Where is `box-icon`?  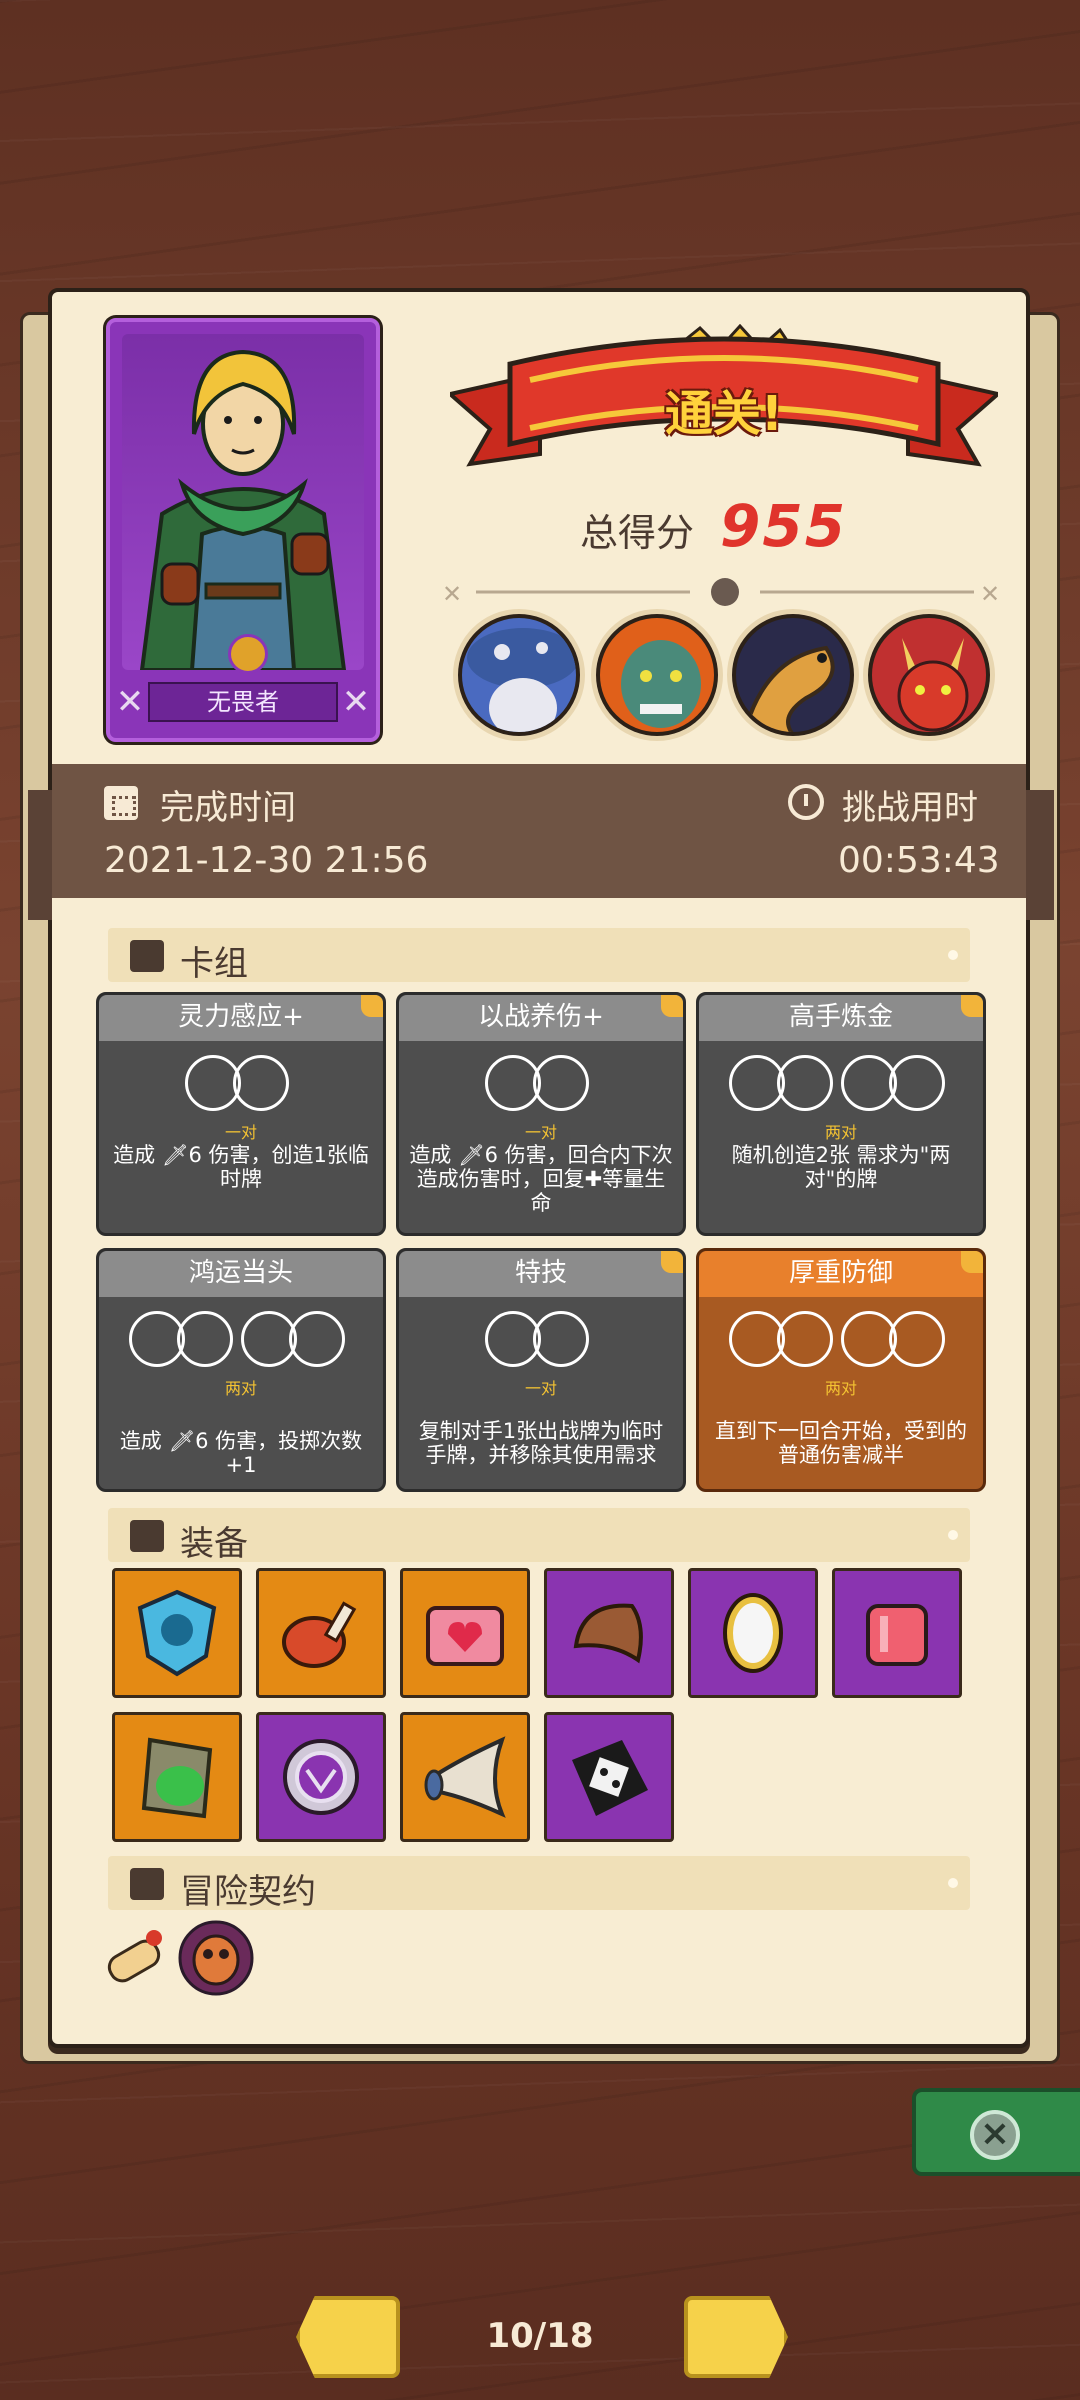
box-icon is located at coordinates (147, 1536).